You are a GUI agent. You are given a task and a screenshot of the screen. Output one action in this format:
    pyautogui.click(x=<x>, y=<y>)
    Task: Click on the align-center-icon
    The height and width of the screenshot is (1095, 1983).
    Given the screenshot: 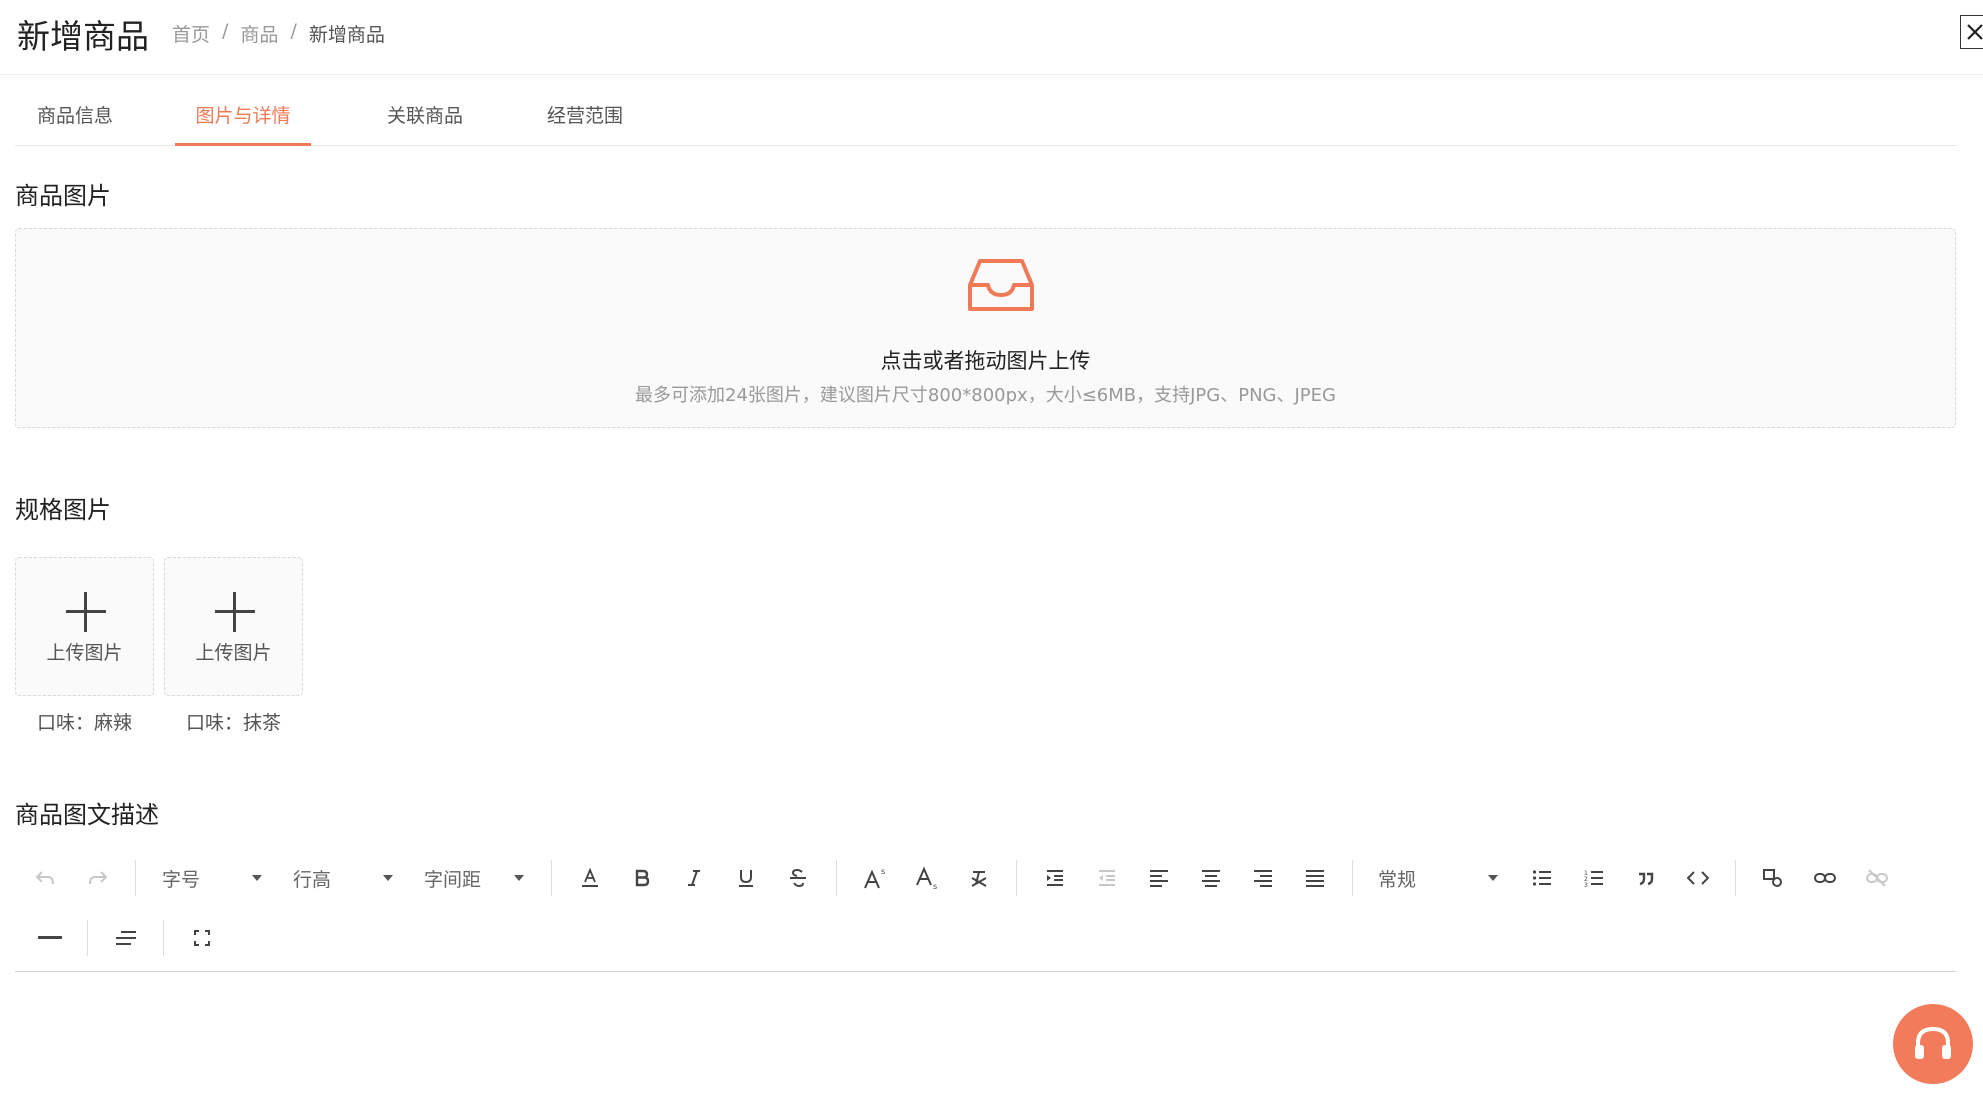 What is the action you would take?
    pyautogui.click(x=1211, y=878)
    